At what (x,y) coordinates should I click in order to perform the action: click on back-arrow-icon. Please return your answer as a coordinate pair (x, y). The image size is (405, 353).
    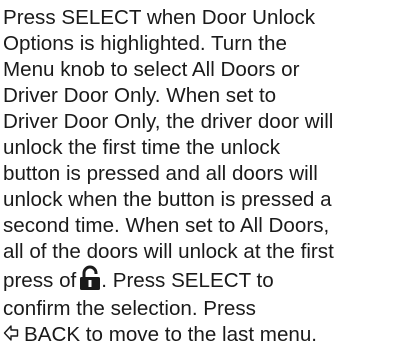
    Looking at the image, I should click on (11, 333).